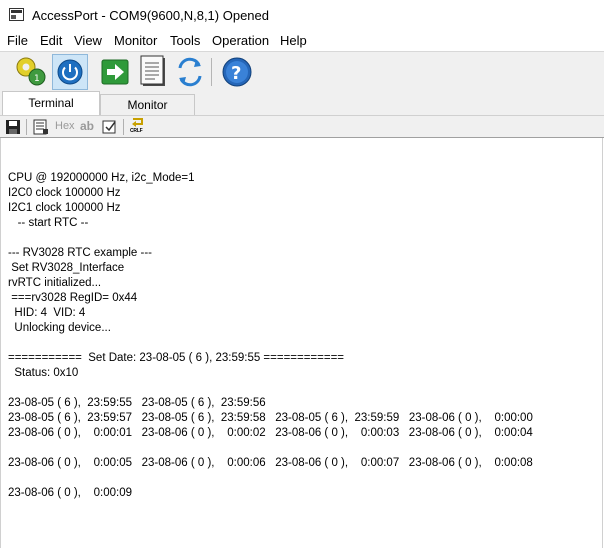  Describe the element at coordinates (51, 103) in the screenshot. I see `tab-terminal: Terminal` at that location.